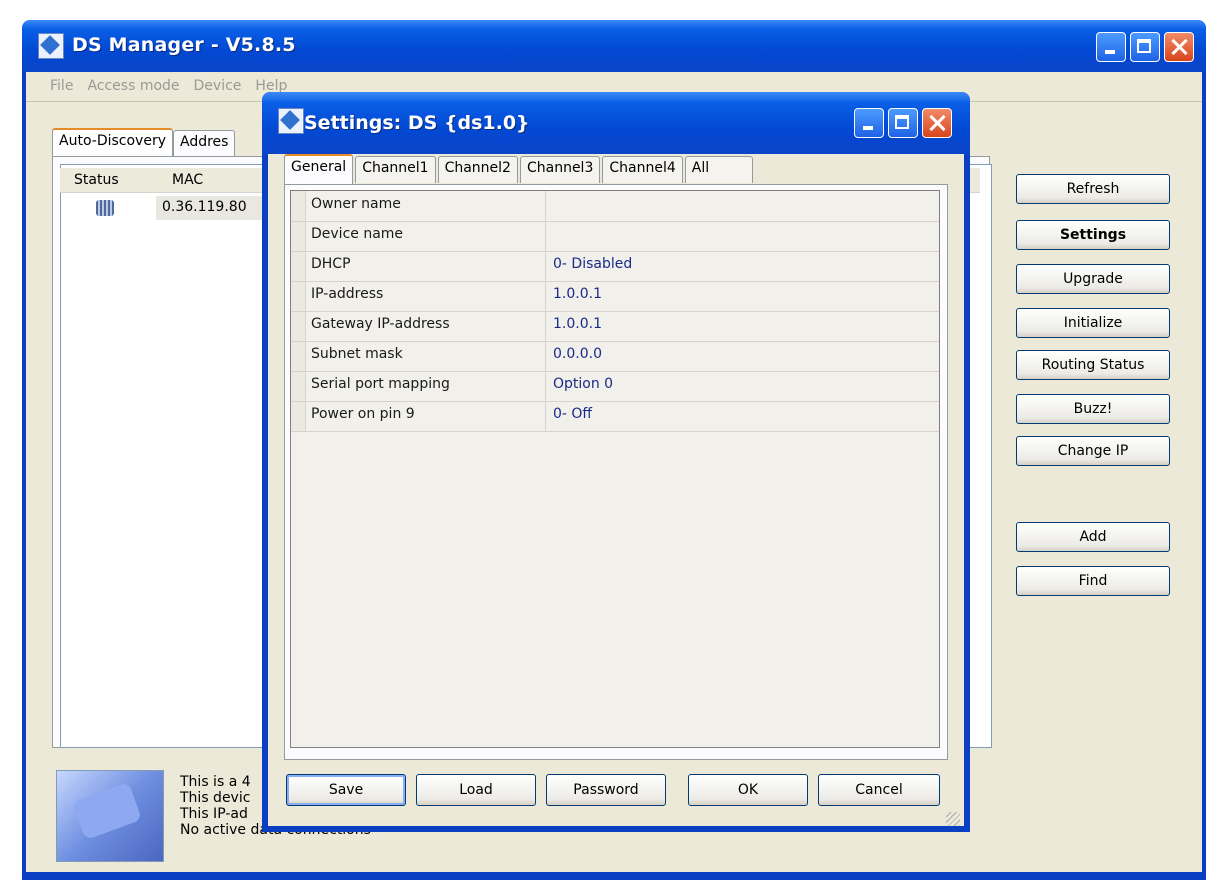  Describe the element at coordinates (614, 46) in the screenshot. I see `main-title-bar: DS Manager - V5.8.5` at that location.